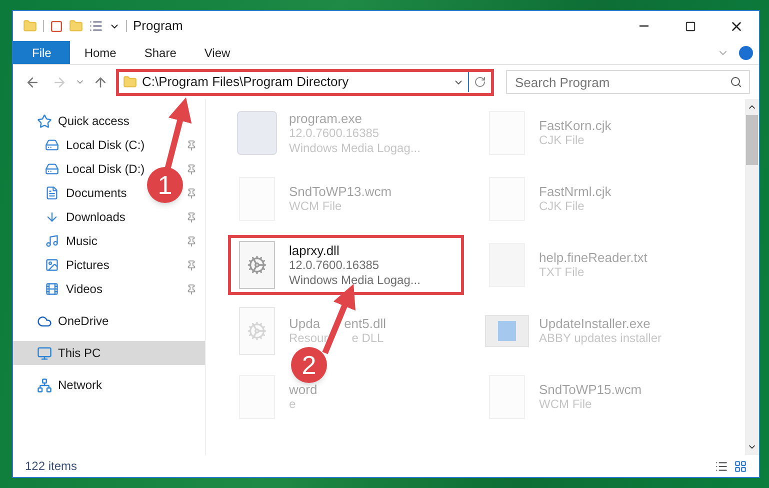  Describe the element at coordinates (44, 353) in the screenshot. I see `monitor-icon` at that location.